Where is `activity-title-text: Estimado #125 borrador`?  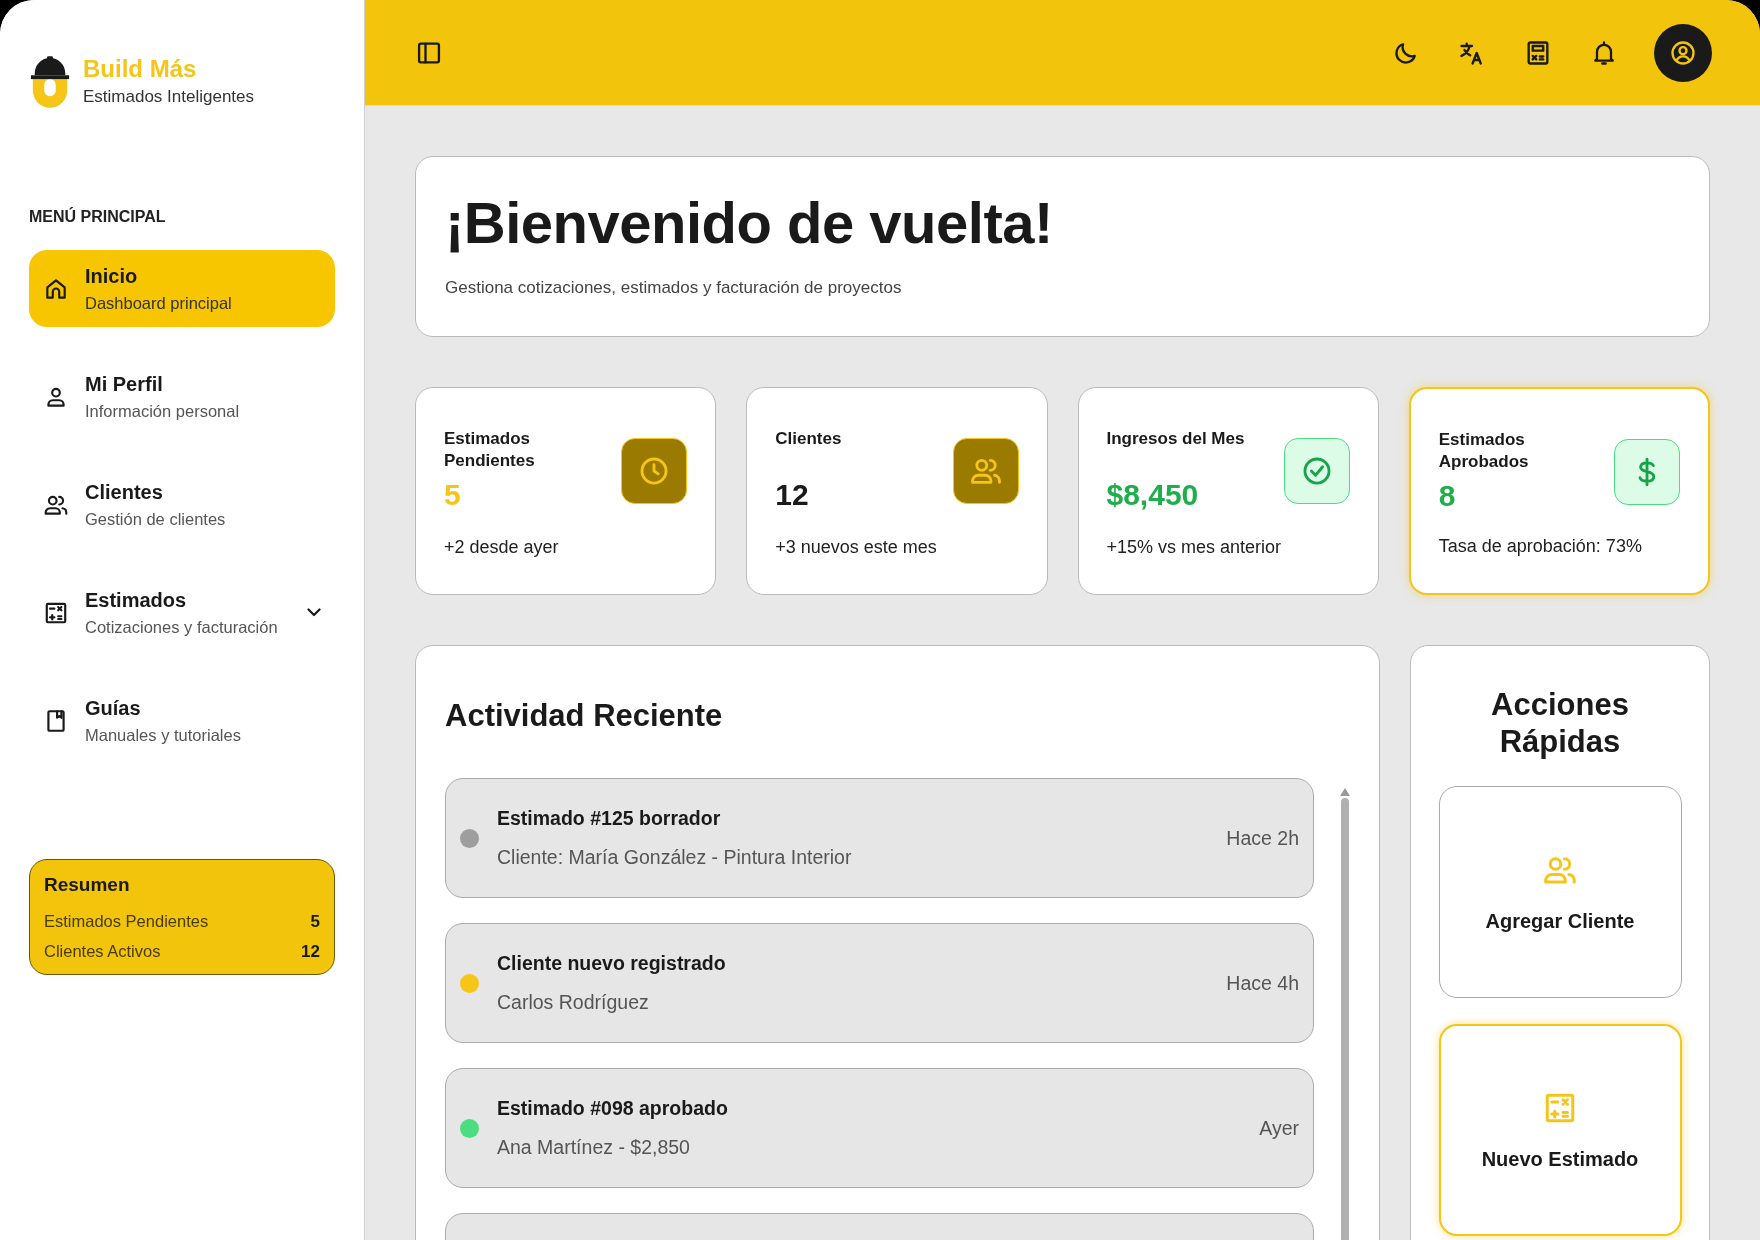
activity-title-text: Estimado #125 borrador is located at coordinates (609, 818).